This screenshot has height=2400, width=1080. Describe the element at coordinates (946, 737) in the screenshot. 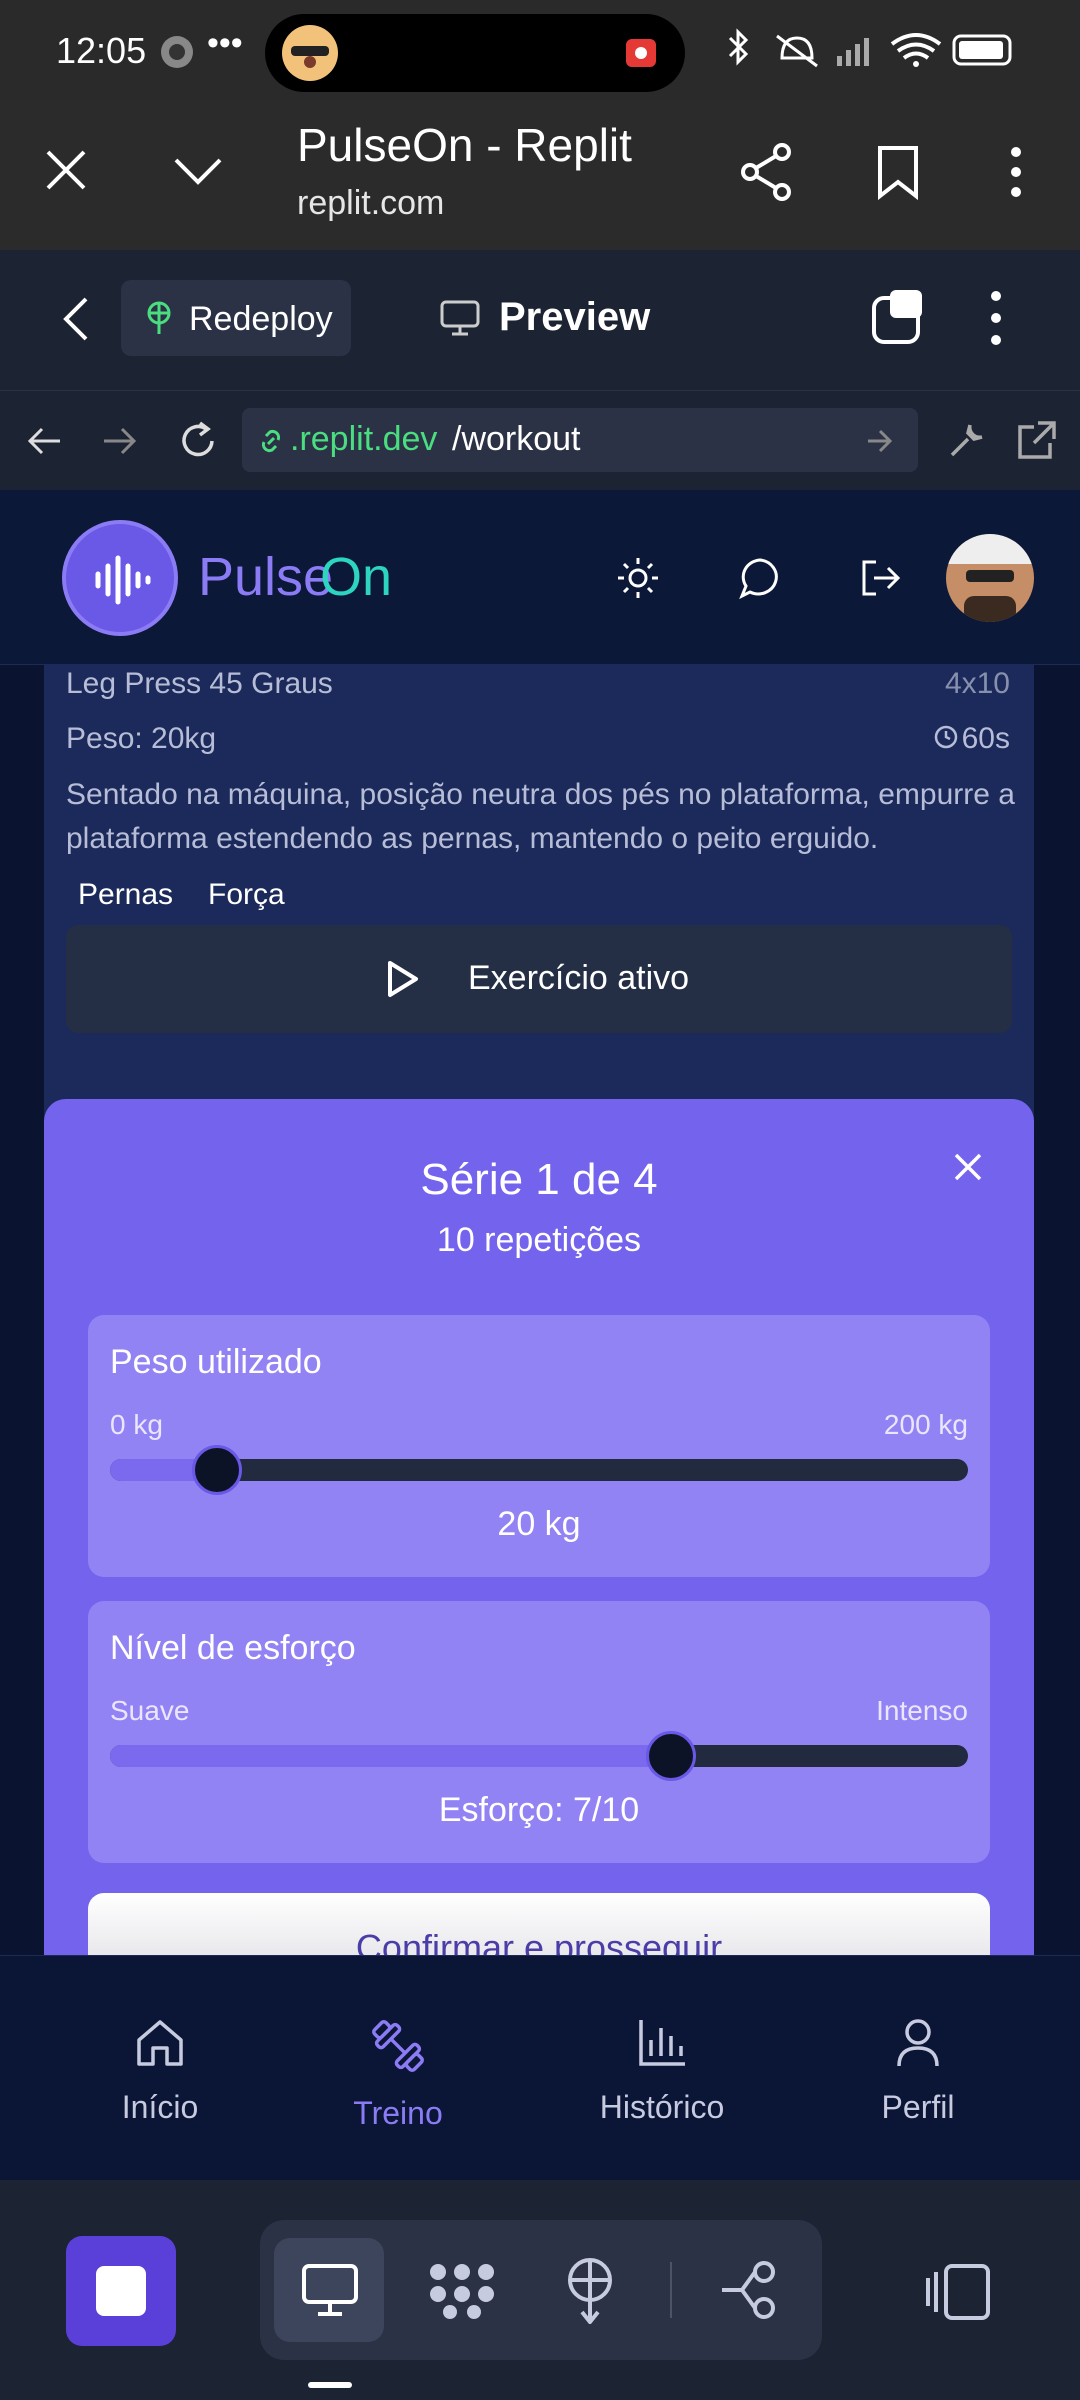

I see `clock-icon` at that location.